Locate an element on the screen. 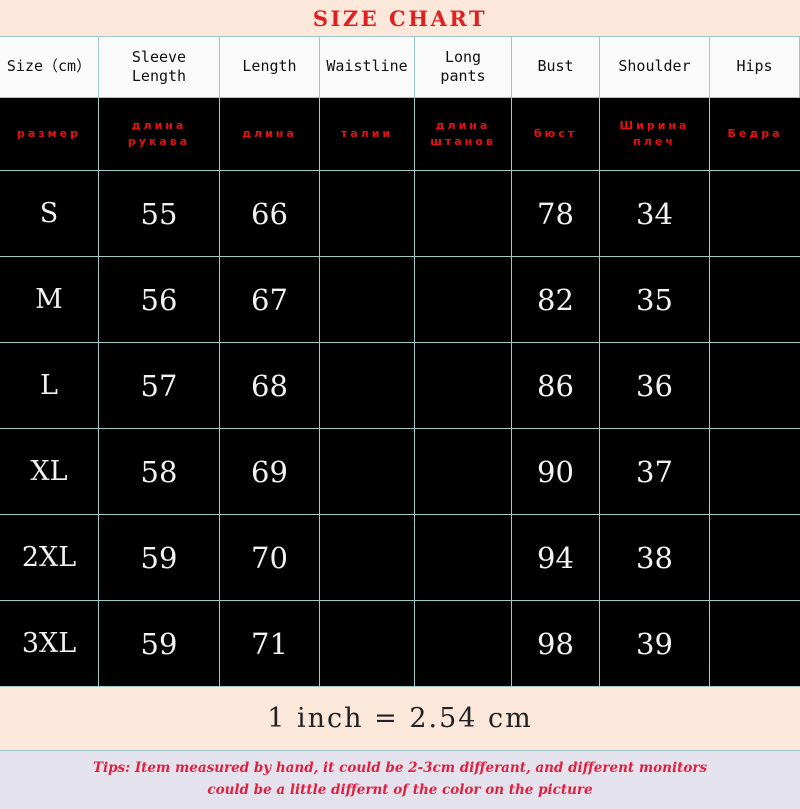  column-header-ru-shoulder: Ширина плеч is located at coordinates (655, 134).